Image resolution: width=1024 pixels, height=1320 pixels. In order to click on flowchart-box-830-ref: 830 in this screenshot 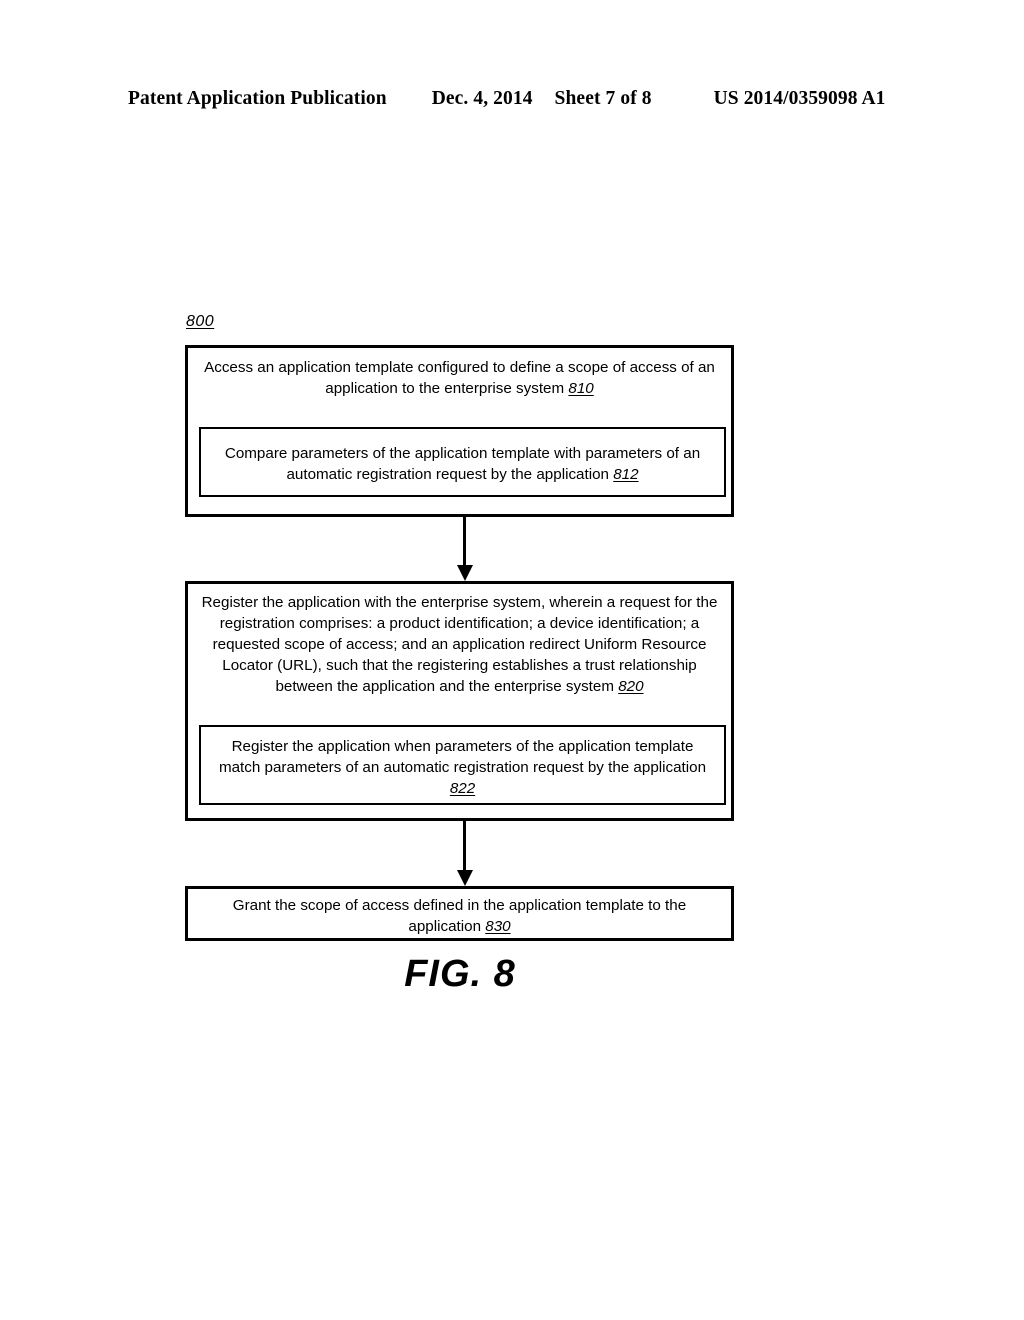, I will do `click(498, 926)`.